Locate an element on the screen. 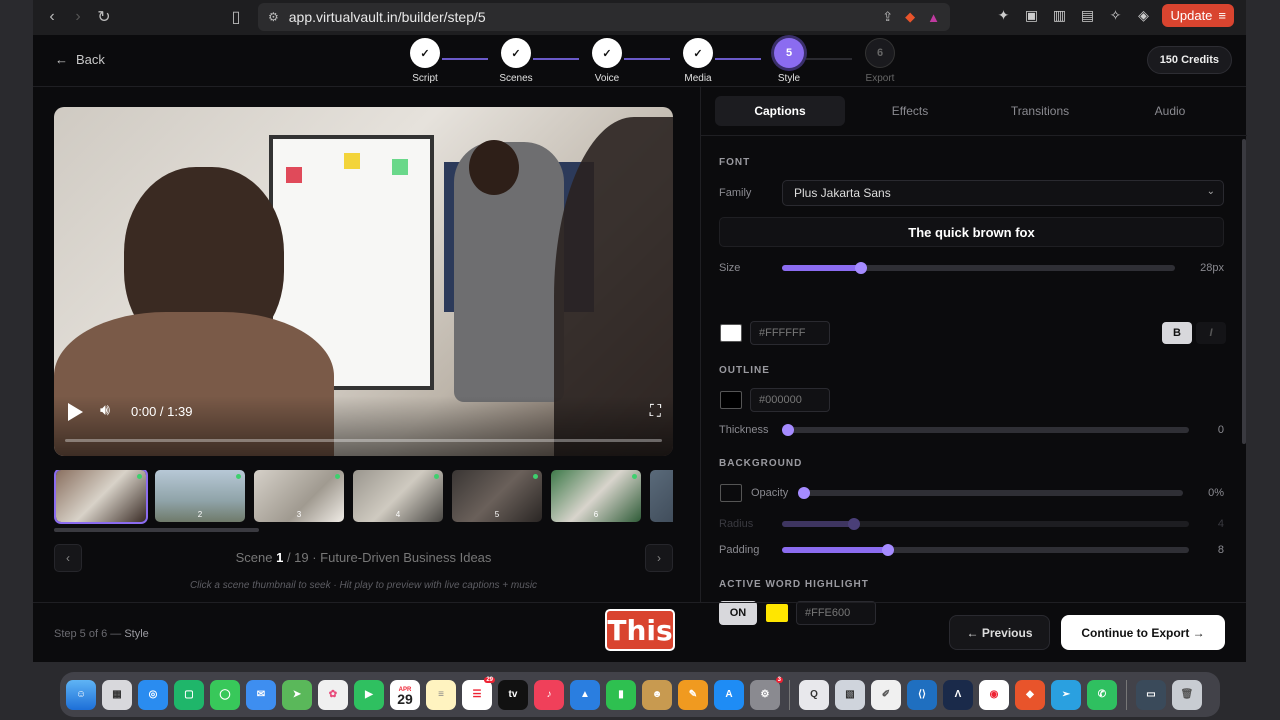 Image resolution: width=1280 pixels, height=720 pixels. forward-arrow-icon: › is located at coordinates (78, 17).